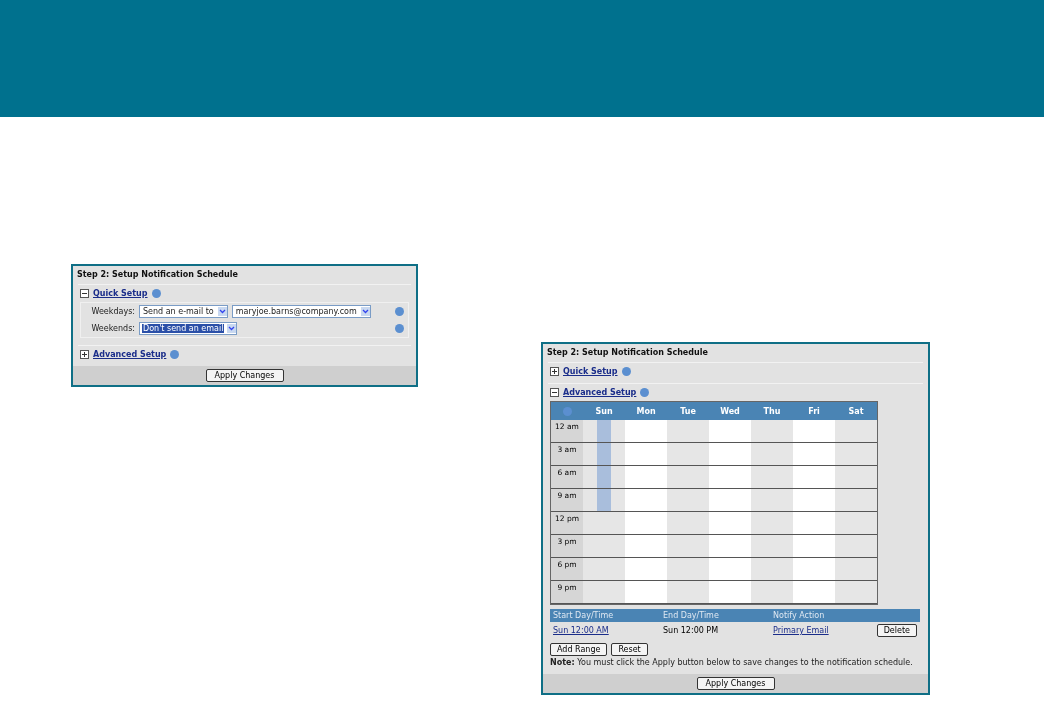 Image resolution: width=1044 pixels, height=703 pixels. I want to click on dropdown: Don't send an email, so click(188, 328).